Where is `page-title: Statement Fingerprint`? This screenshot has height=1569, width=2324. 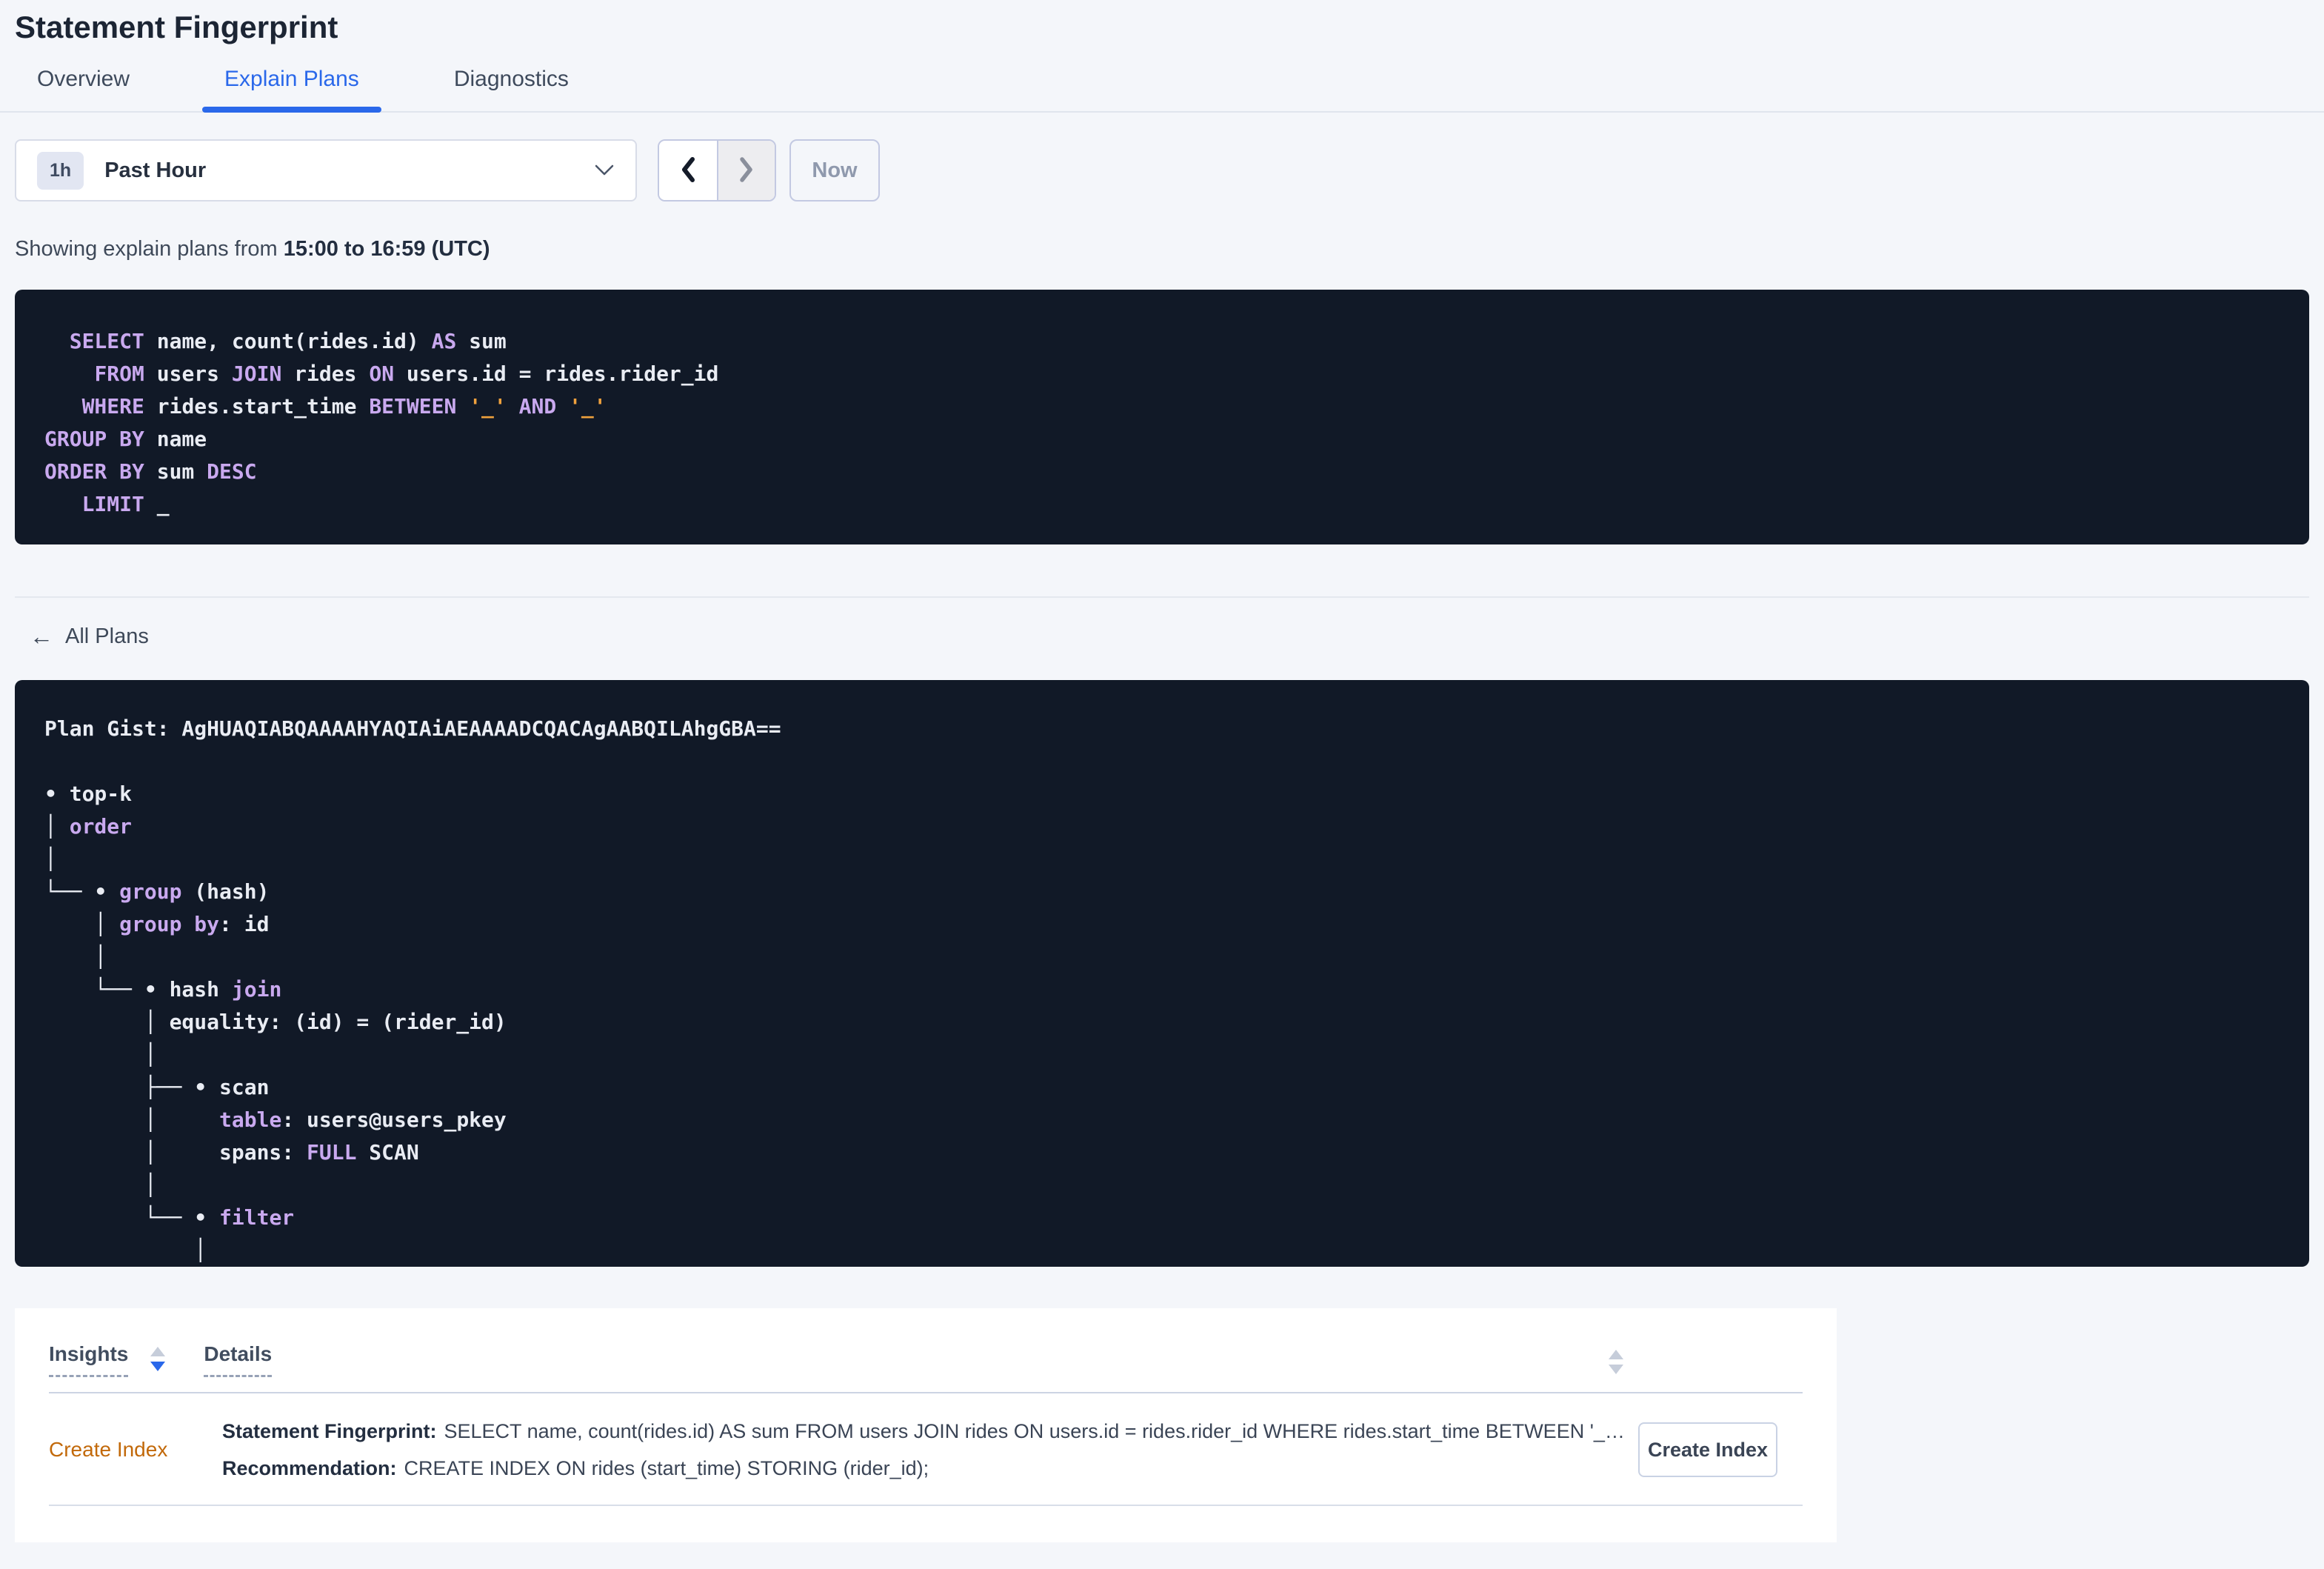
page-title: Statement Fingerprint is located at coordinates (176, 27).